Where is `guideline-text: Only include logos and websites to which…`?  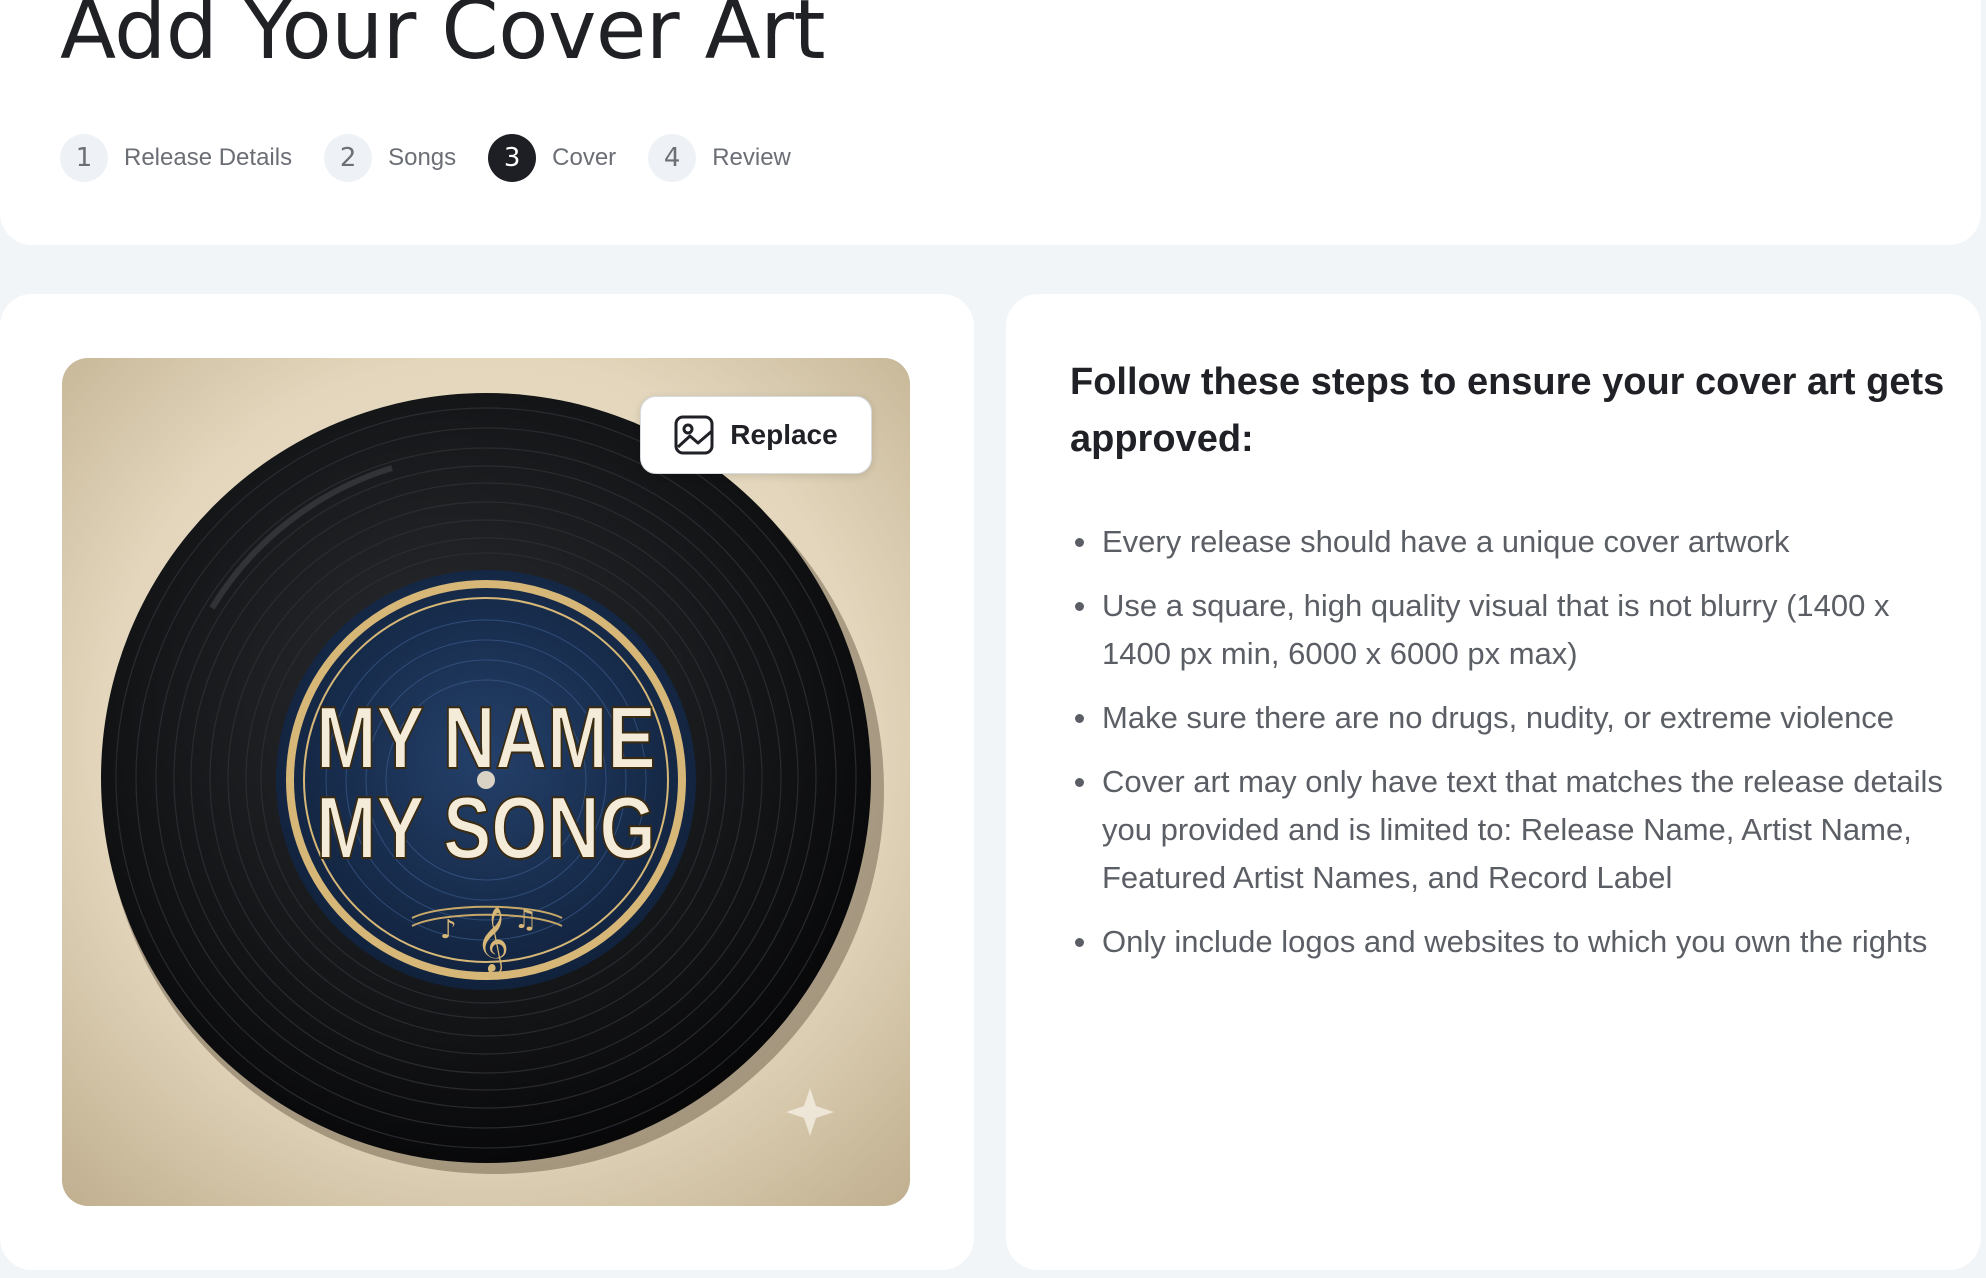 guideline-text: Only include logos and websites to which… is located at coordinates (1515, 941).